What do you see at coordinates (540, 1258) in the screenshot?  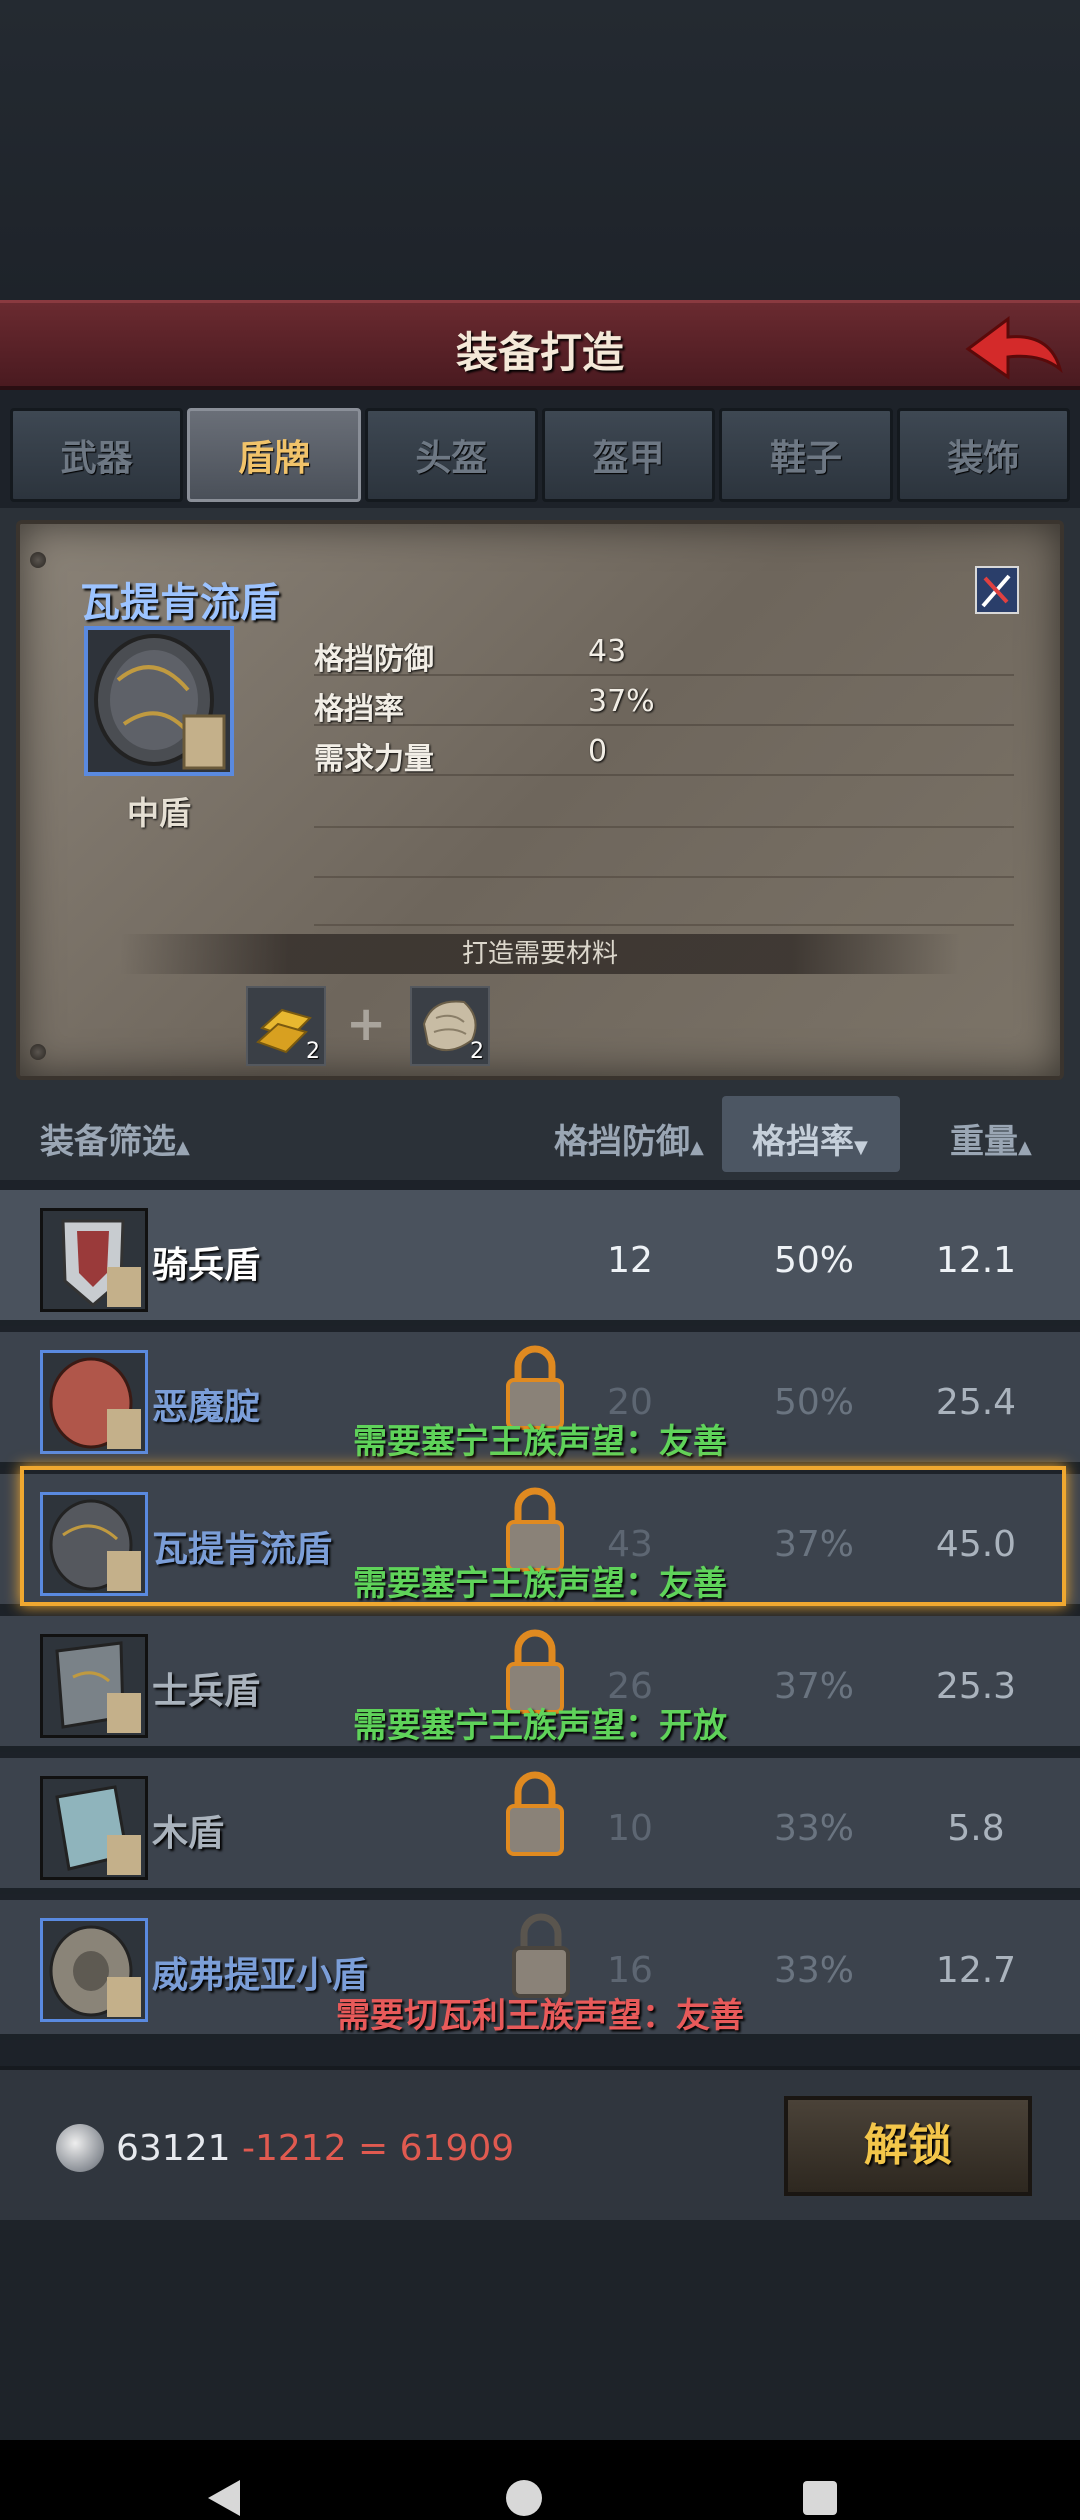 I see `list-item: 骑兵盾 12 50% 12.1` at bounding box center [540, 1258].